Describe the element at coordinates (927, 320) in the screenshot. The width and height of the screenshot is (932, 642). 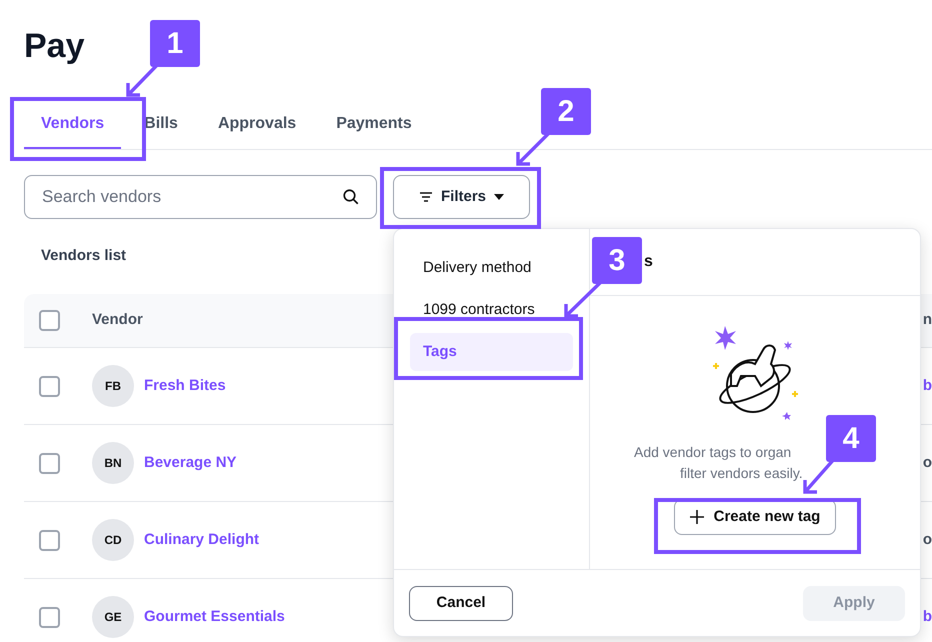
I see `column-header: n` at that location.